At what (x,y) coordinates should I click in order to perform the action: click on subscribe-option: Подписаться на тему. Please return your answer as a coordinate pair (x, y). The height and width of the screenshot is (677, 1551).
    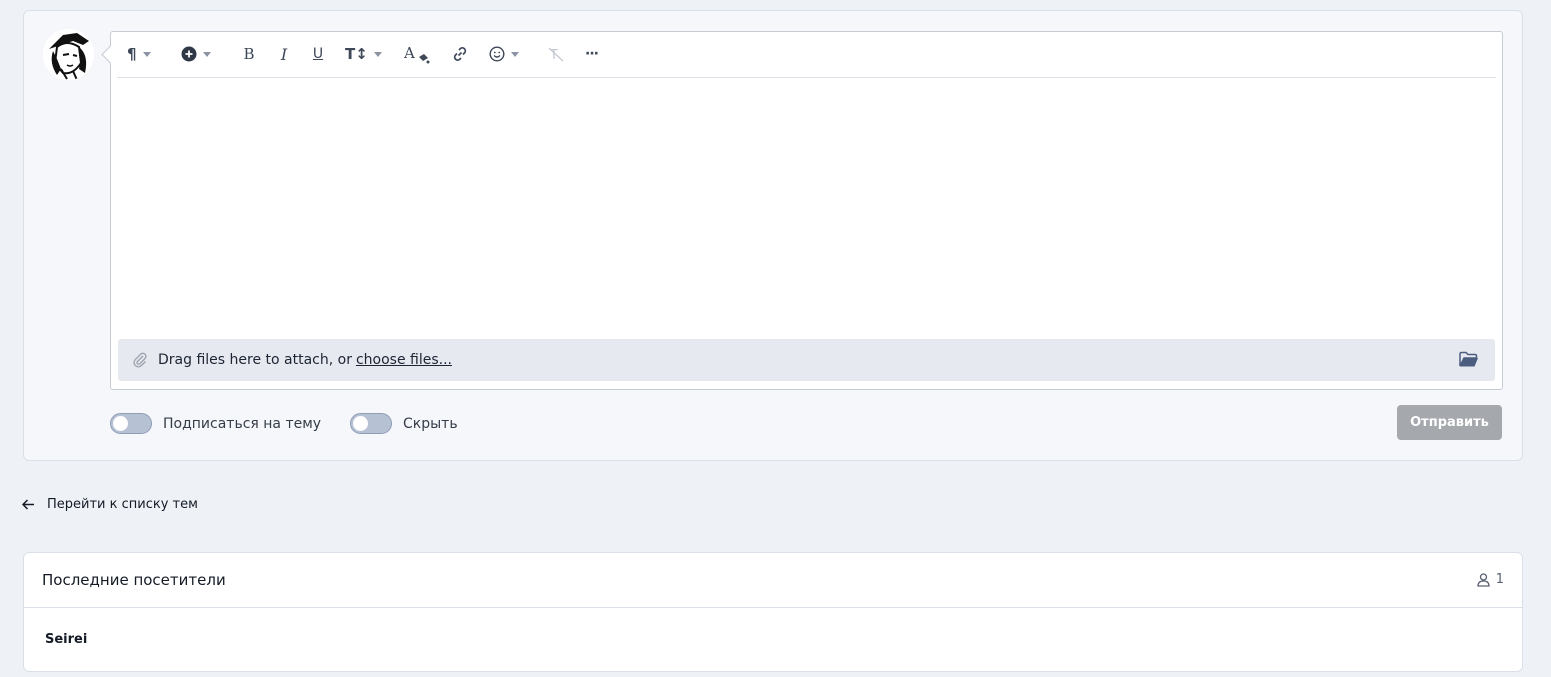
    Looking at the image, I should click on (215, 423).